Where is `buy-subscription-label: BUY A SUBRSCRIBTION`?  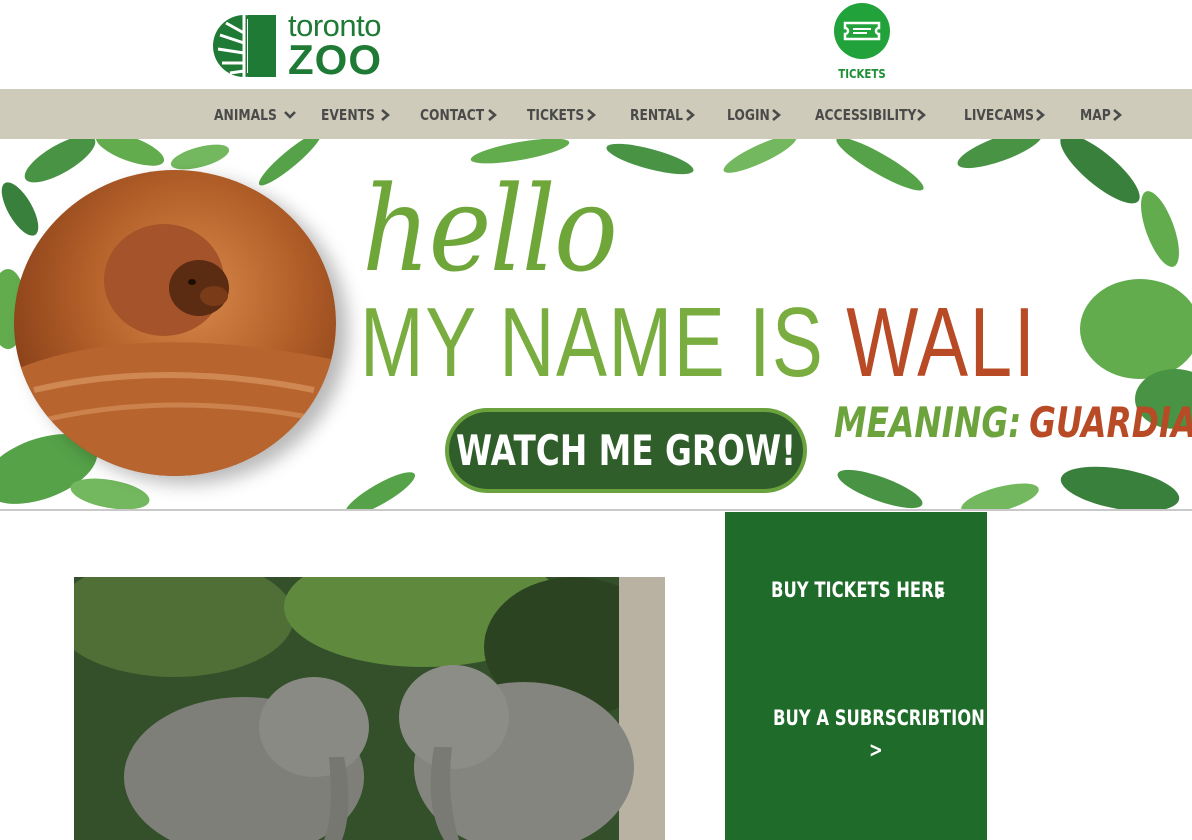 buy-subscription-label: BUY A SUBRSCRIBTION is located at coordinates (879, 718).